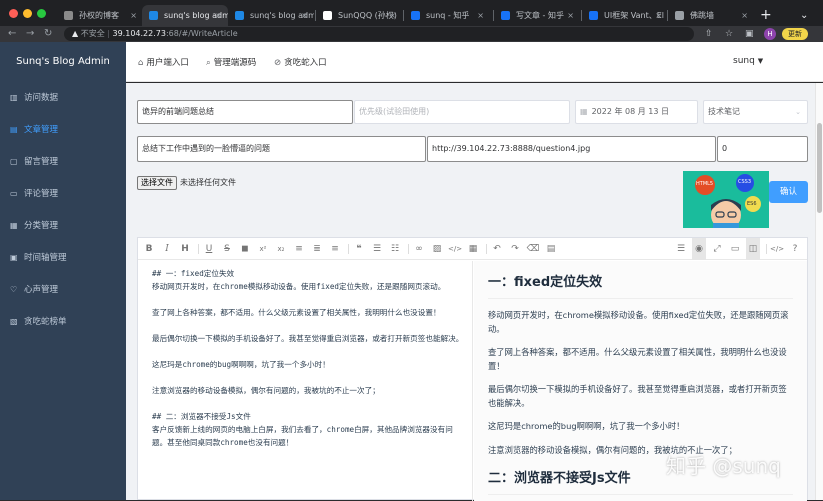 This screenshot has height=501, width=823. I want to click on sidebar-item: ▣ 时间轴管理, so click(63, 258).